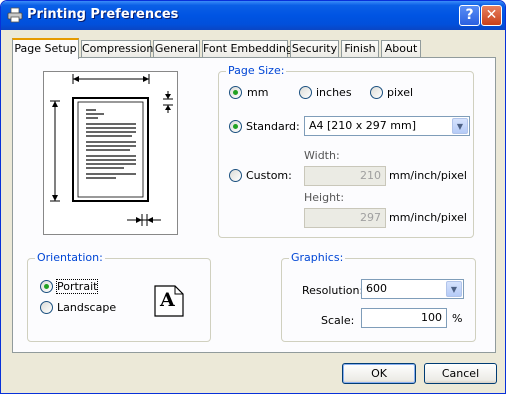  What do you see at coordinates (253, 15) in the screenshot?
I see `title-bar: Printing Preferences ? ✕` at bounding box center [253, 15].